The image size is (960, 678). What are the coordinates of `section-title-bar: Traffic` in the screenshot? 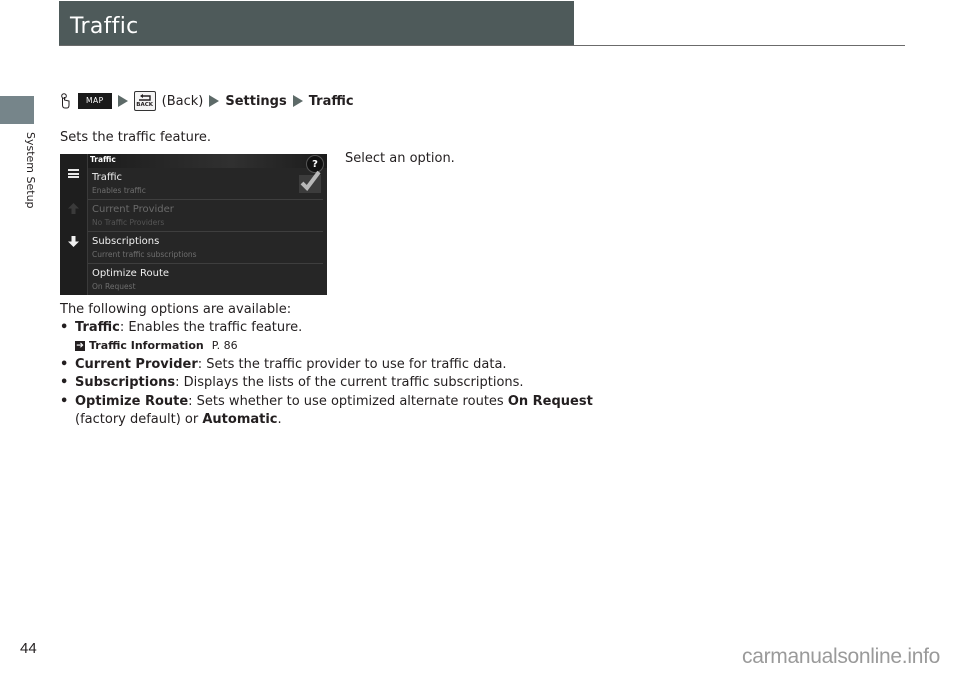 It's located at (316, 23).